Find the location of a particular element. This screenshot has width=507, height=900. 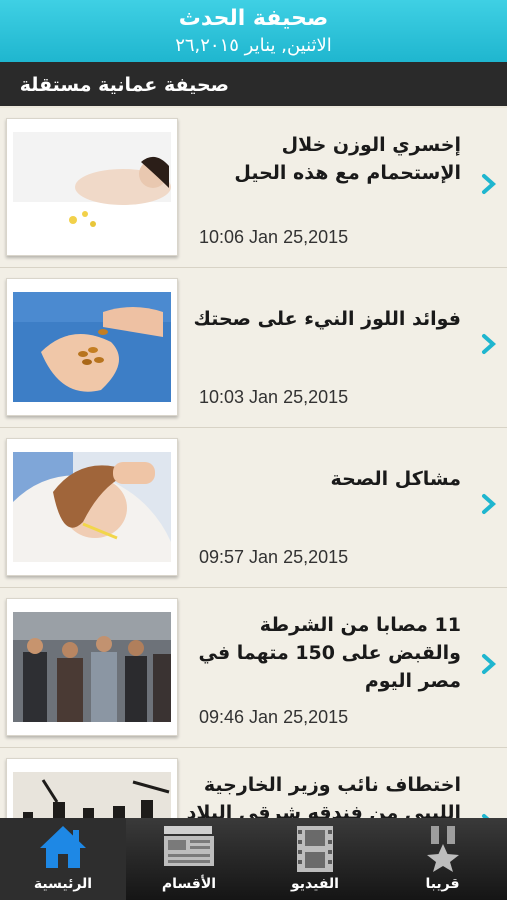

article-time: 10:06 Jan 25,2015 is located at coordinates (274, 237).